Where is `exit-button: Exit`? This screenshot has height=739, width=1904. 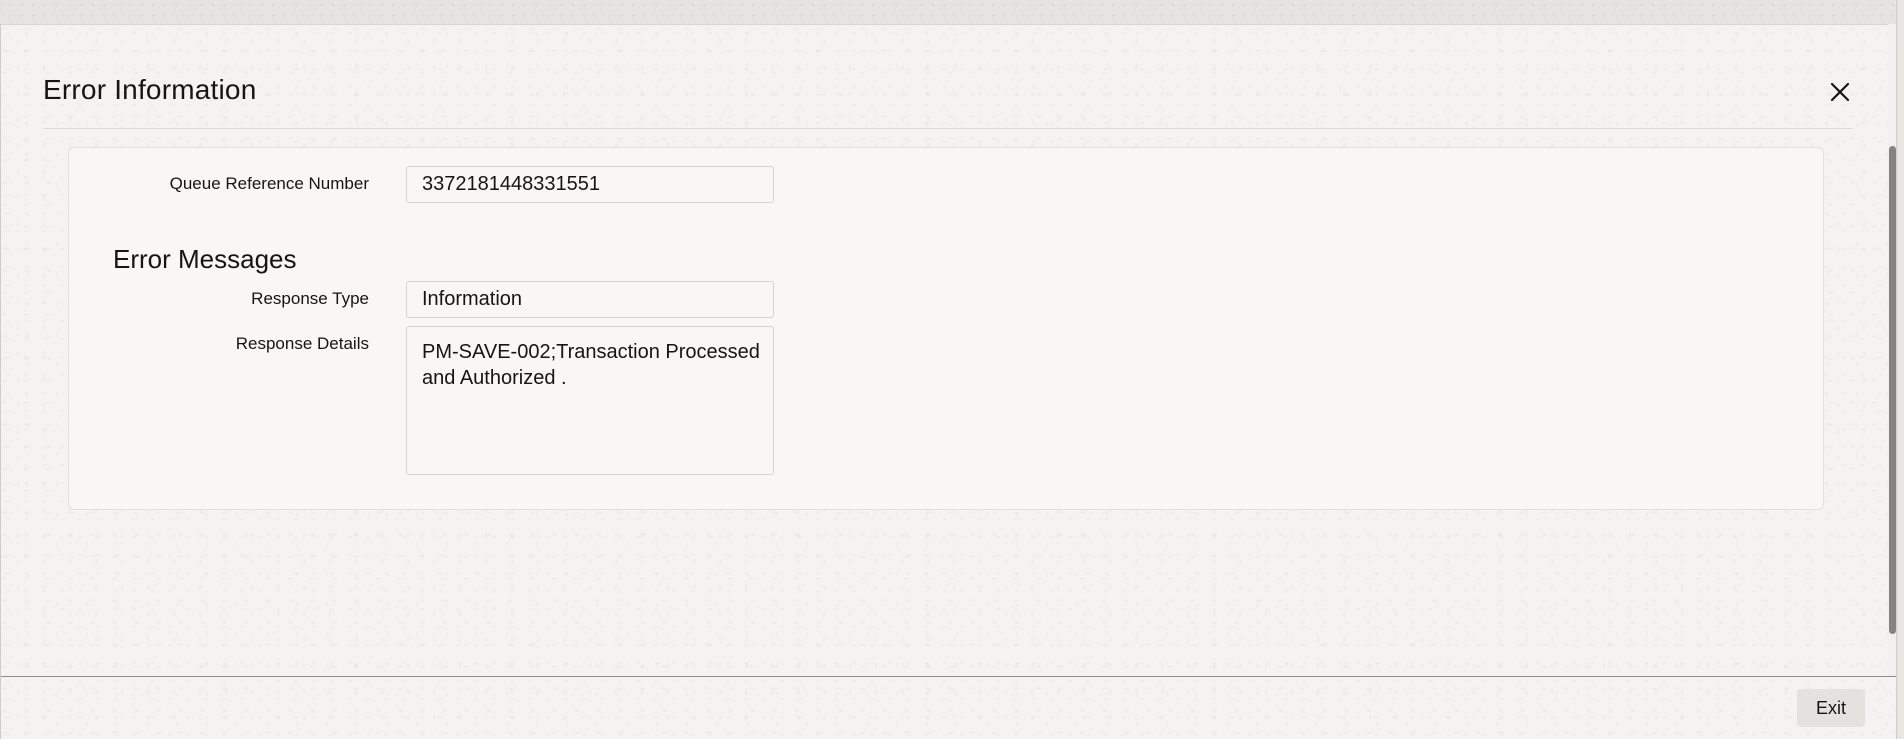 exit-button: Exit is located at coordinates (1831, 708).